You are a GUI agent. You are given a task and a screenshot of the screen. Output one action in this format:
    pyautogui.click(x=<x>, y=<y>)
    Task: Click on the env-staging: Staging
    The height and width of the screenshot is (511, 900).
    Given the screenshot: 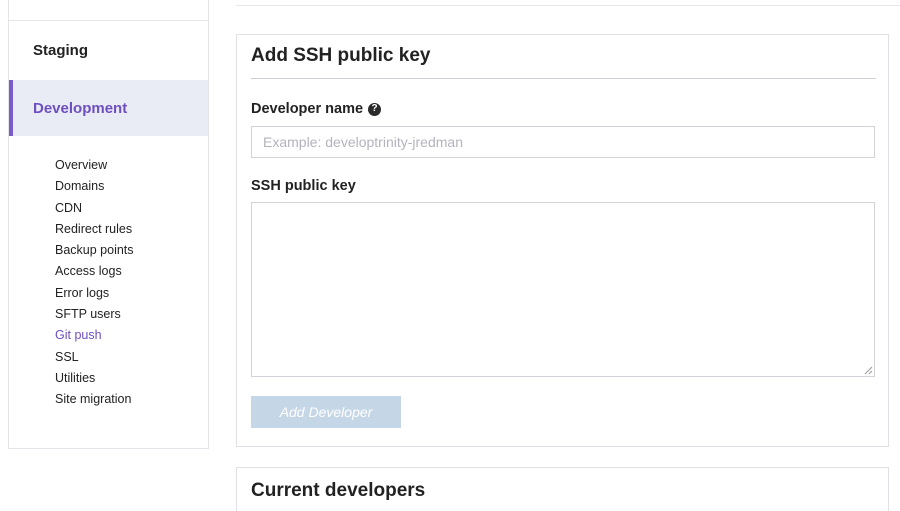 What is the action you would take?
    pyautogui.click(x=108, y=50)
    